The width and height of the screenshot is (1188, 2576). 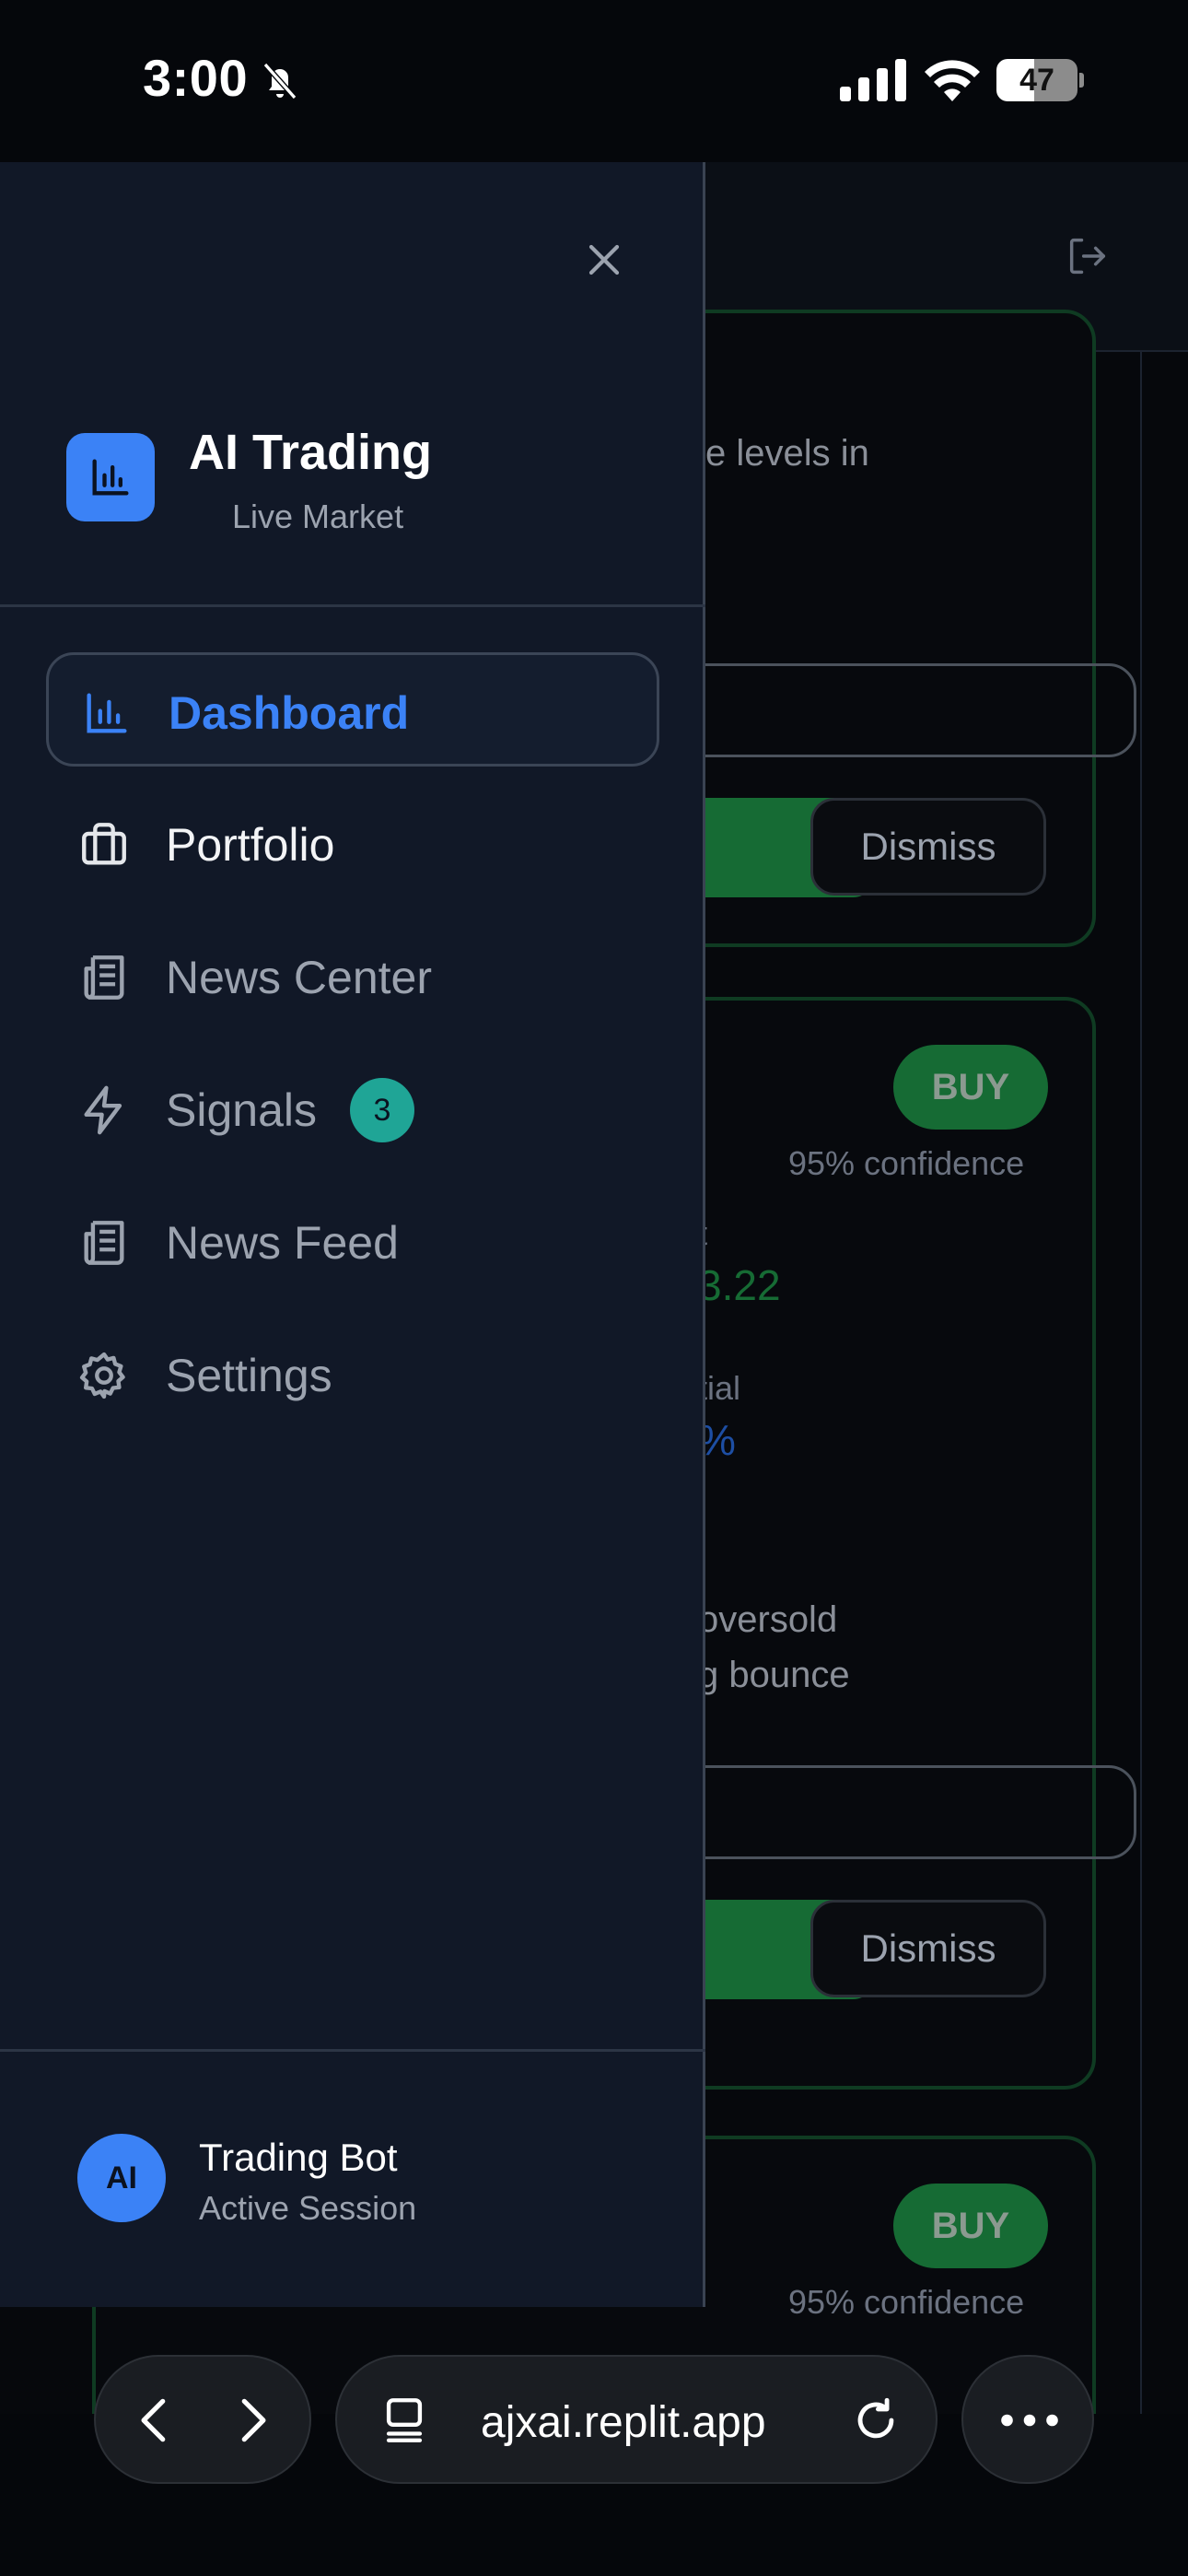 I want to click on nav-label: Settings, so click(x=249, y=1375).